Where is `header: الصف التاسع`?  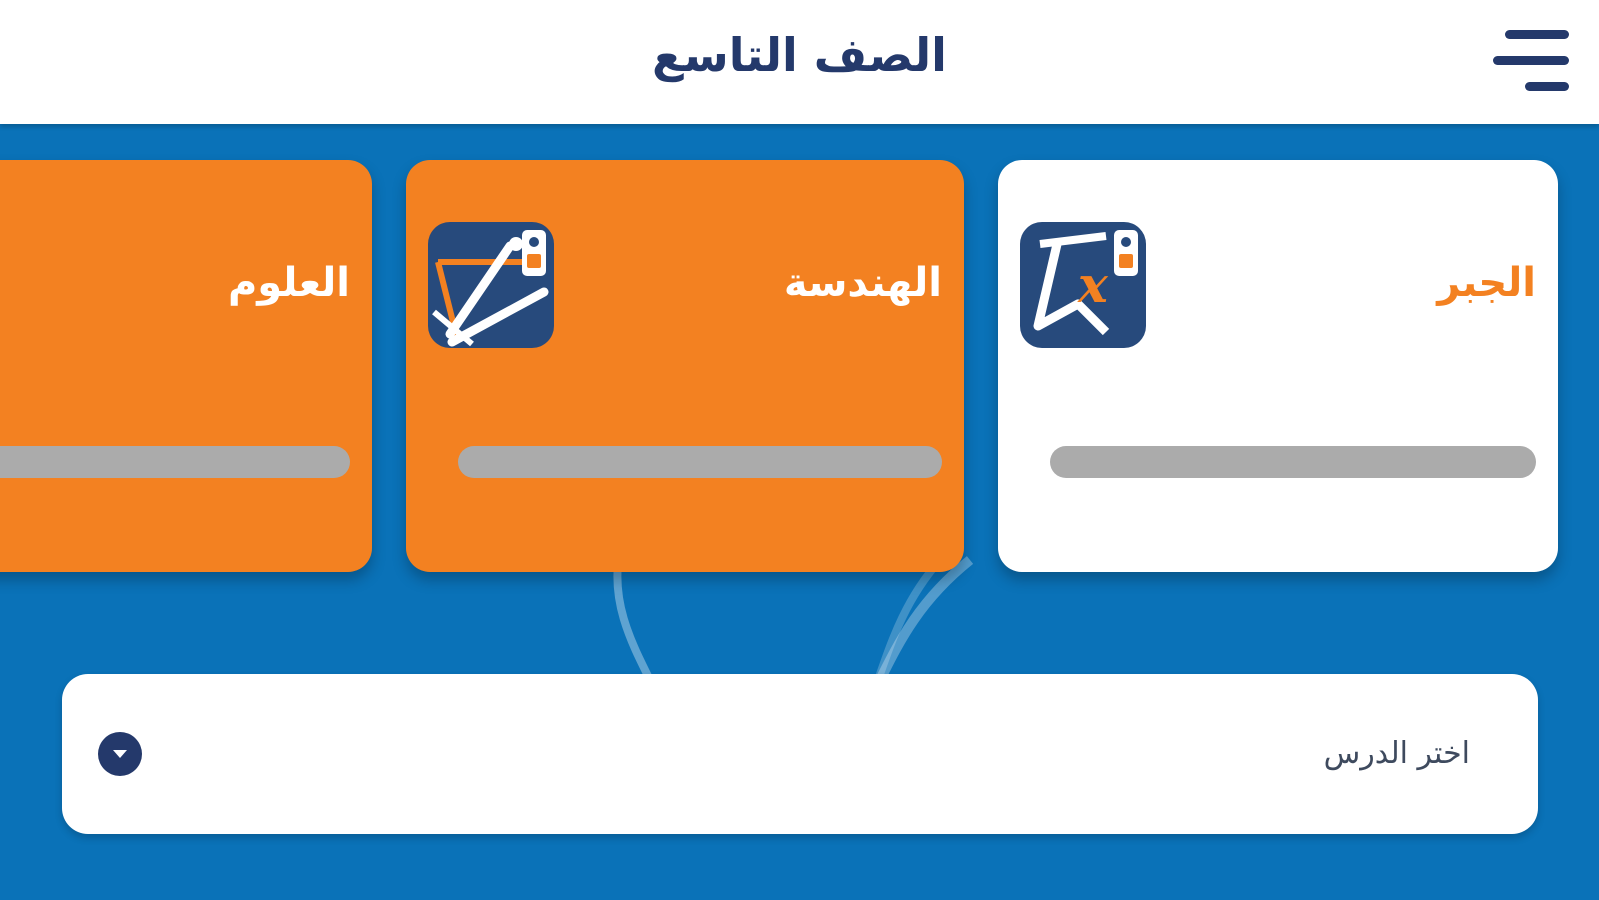 header: الصف التاسع is located at coordinates (799, 62).